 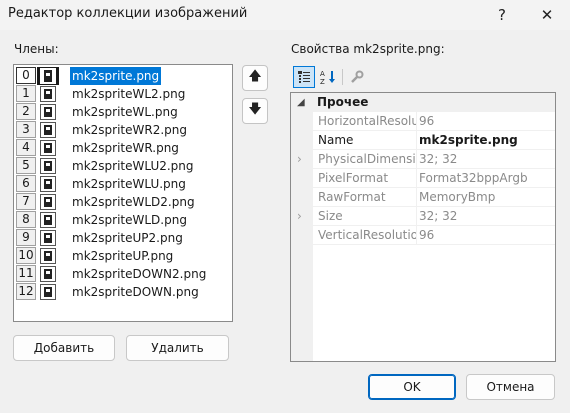 I want to click on list-item: 11 mk2spriteDOWN2.png, so click(x=123, y=274).